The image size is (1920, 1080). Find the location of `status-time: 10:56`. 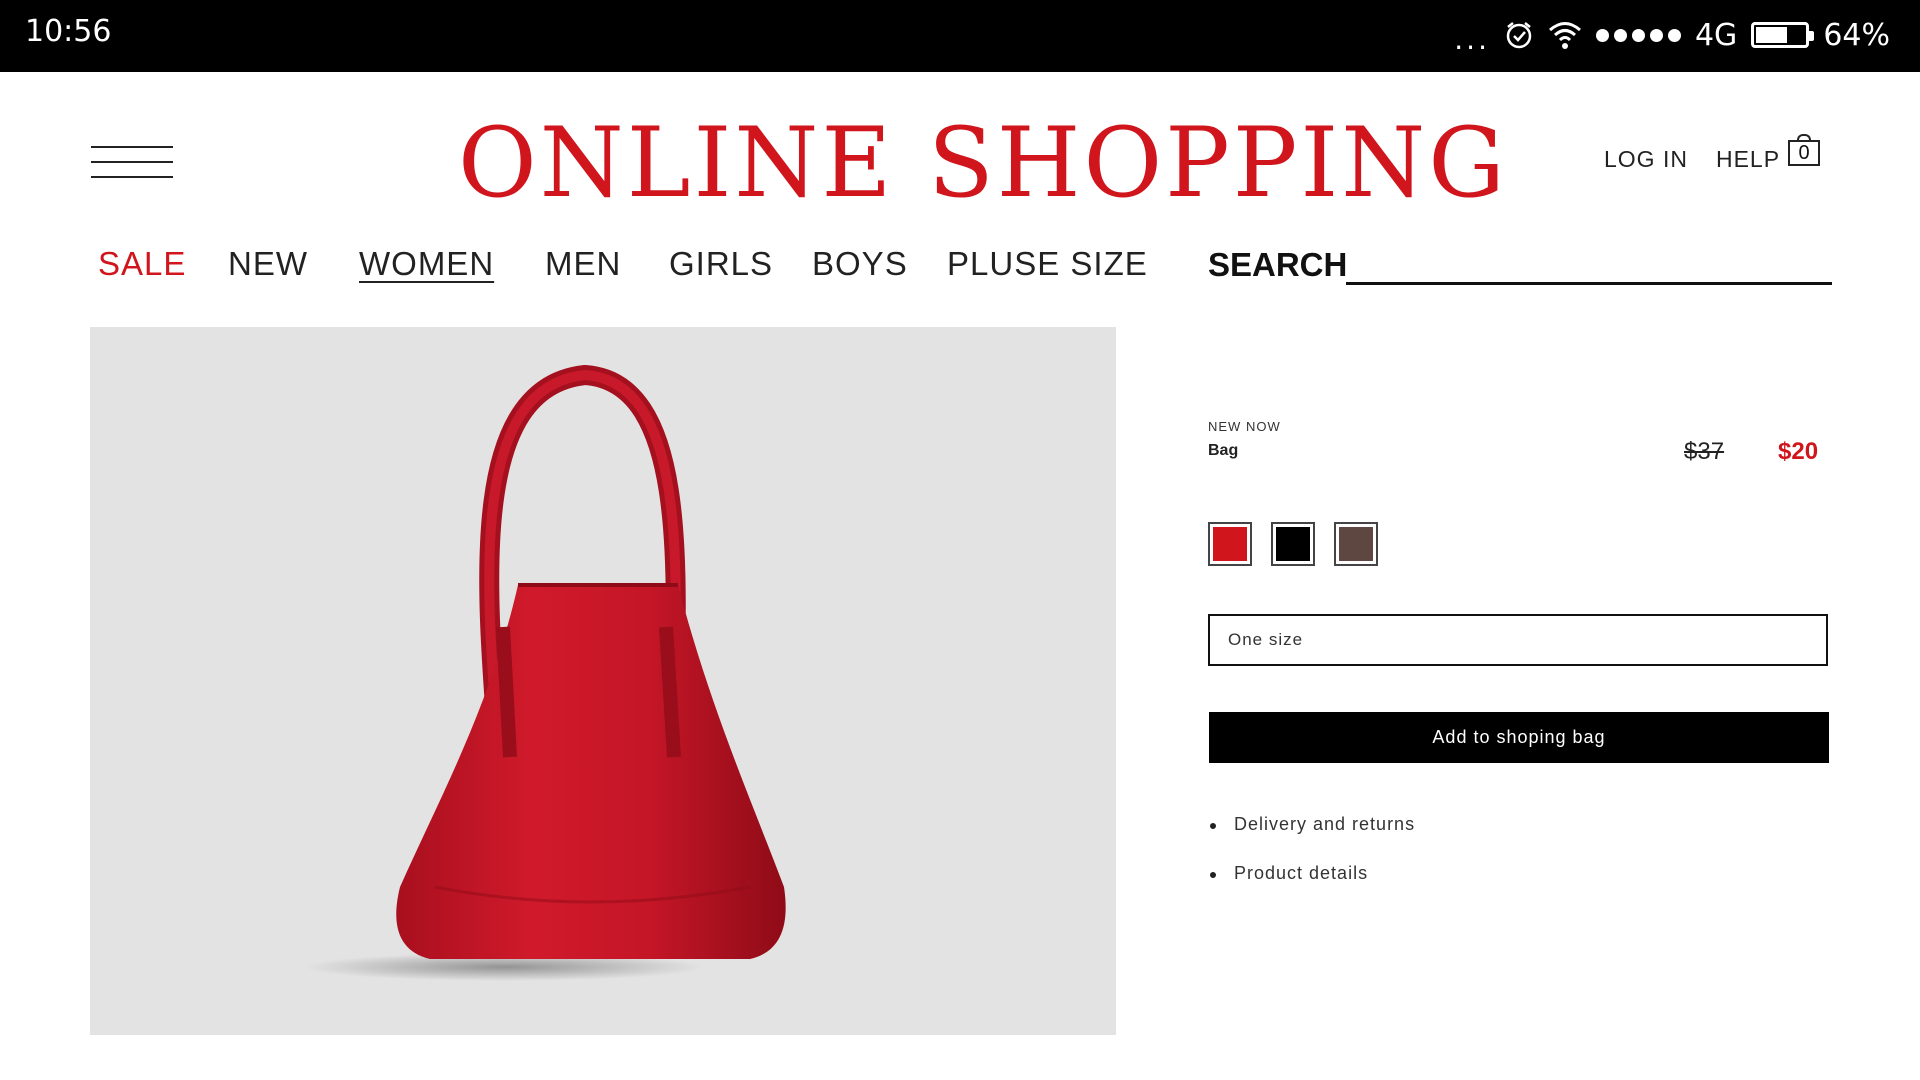

status-time: 10:56 is located at coordinates (68, 31).